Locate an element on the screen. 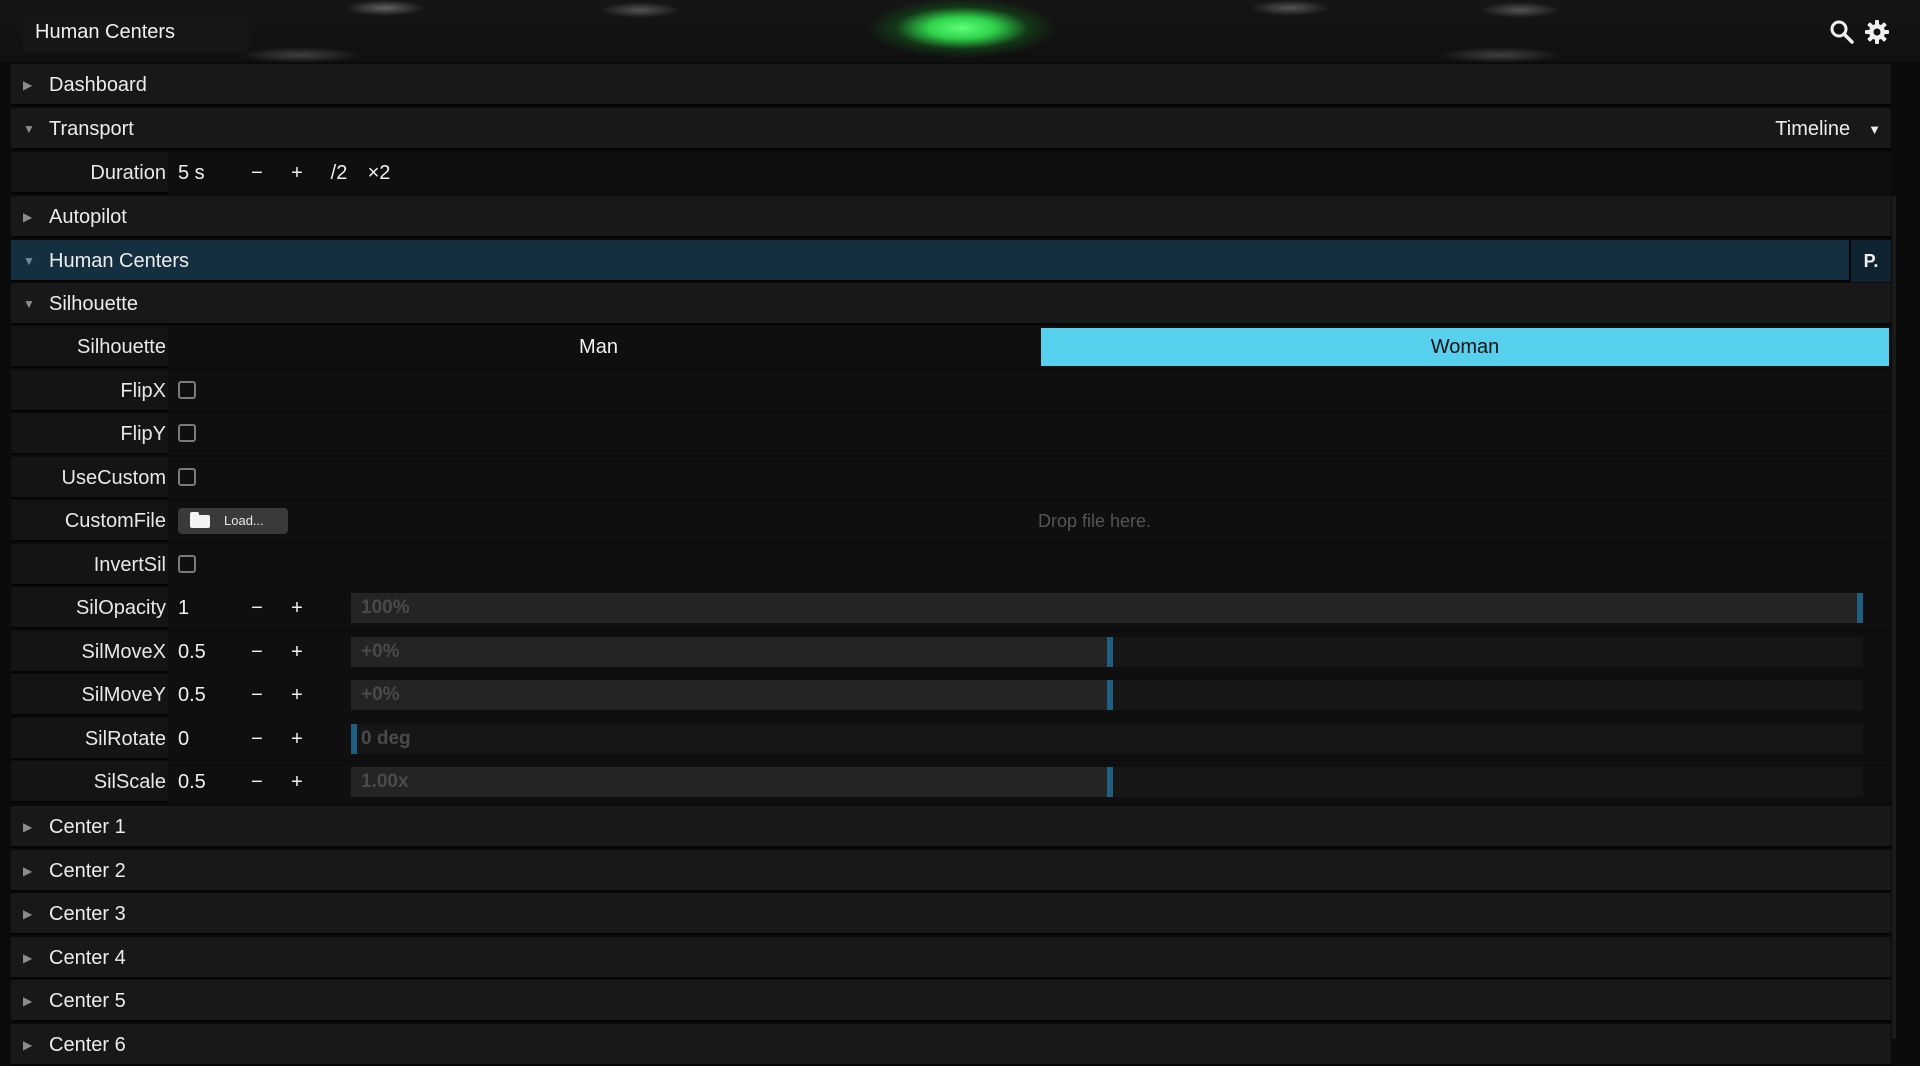 The image size is (1920, 1066). silhouette-choice-row: Silhouette Man Woman is located at coordinates (951, 347).